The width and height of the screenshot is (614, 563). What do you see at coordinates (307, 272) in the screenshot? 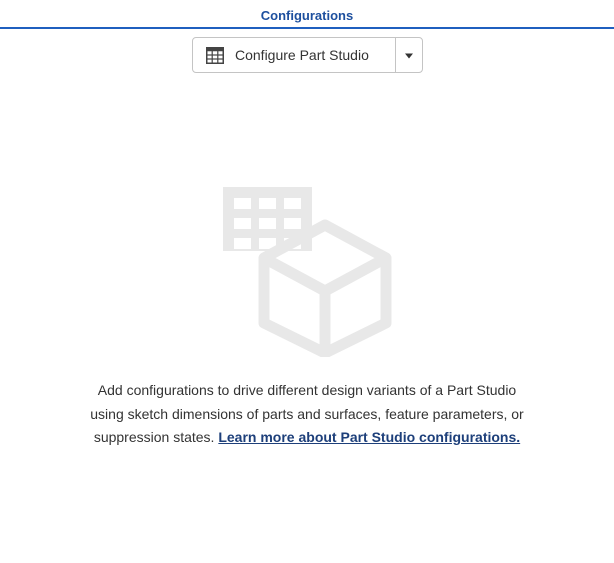
I see `configuration-table-cube-icon` at bounding box center [307, 272].